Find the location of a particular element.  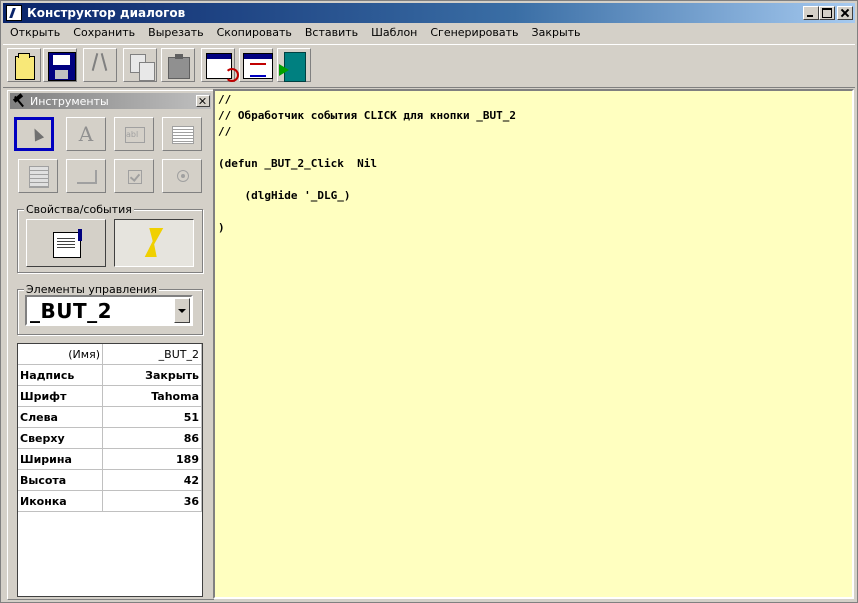

window-title: Конструктор диалогов is located at coordinates (106, 13).